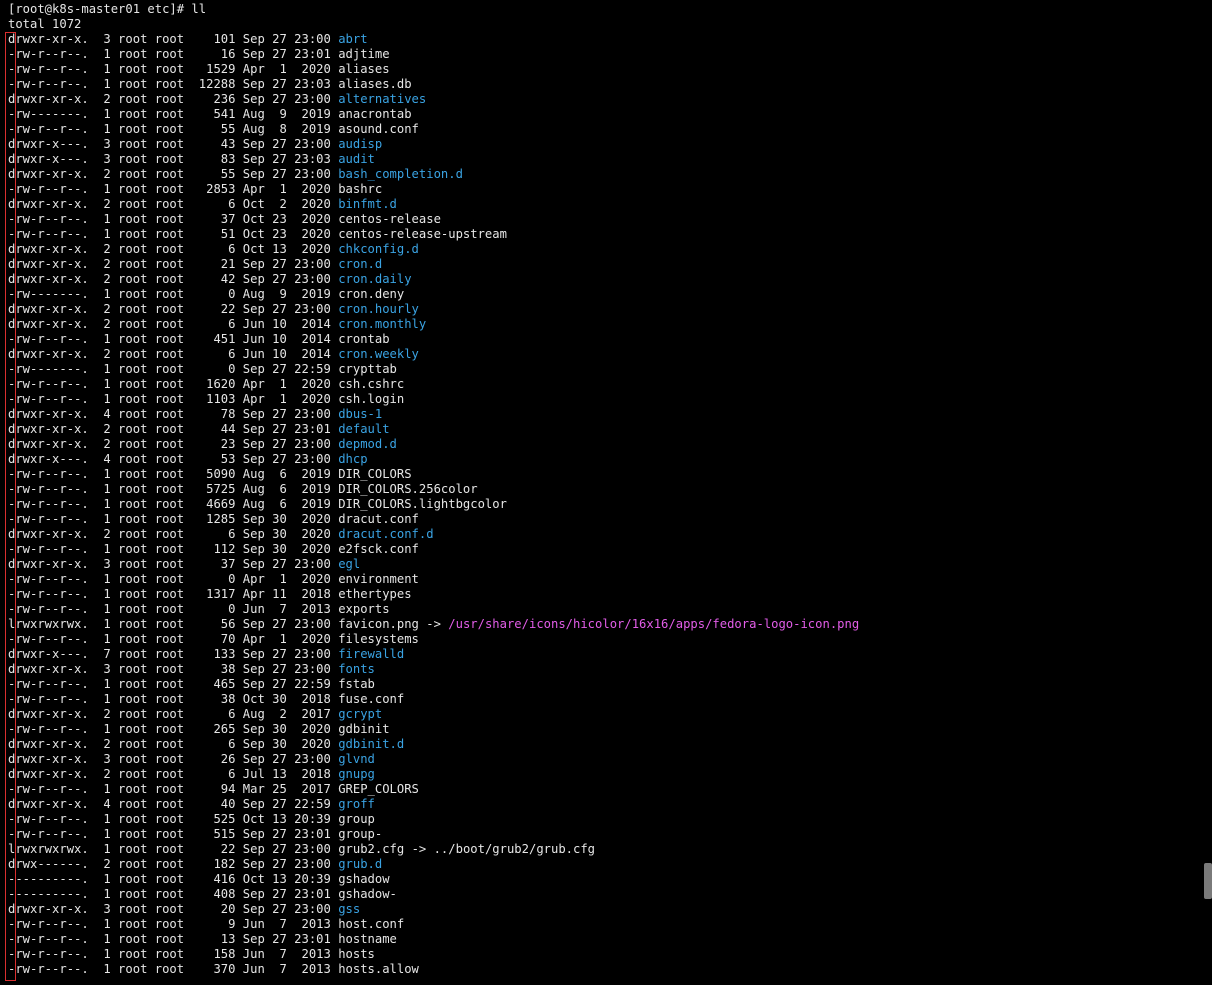  I want to click on entry-metadata: drwxr-xr-x. 2 root root 23 Sep 27 23:00, so click(173, 444).